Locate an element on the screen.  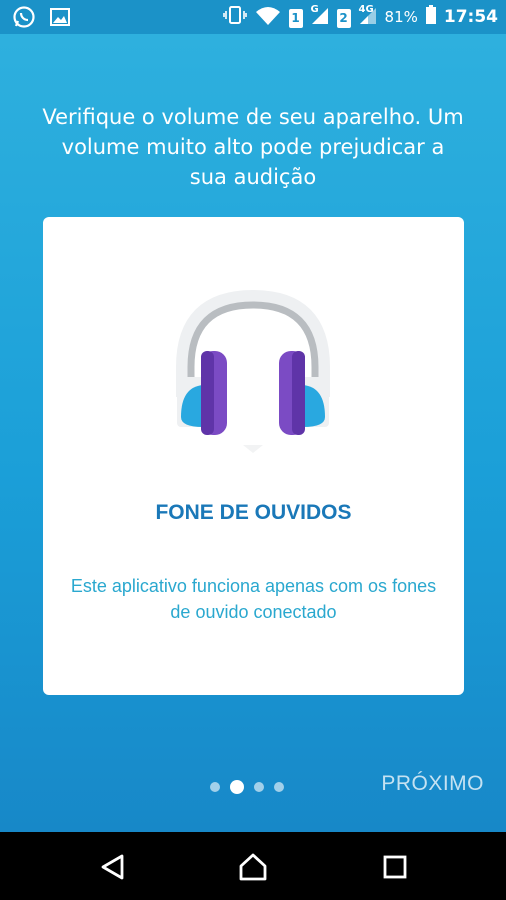
whatsapp-icon is located at coordinates (24, 19).